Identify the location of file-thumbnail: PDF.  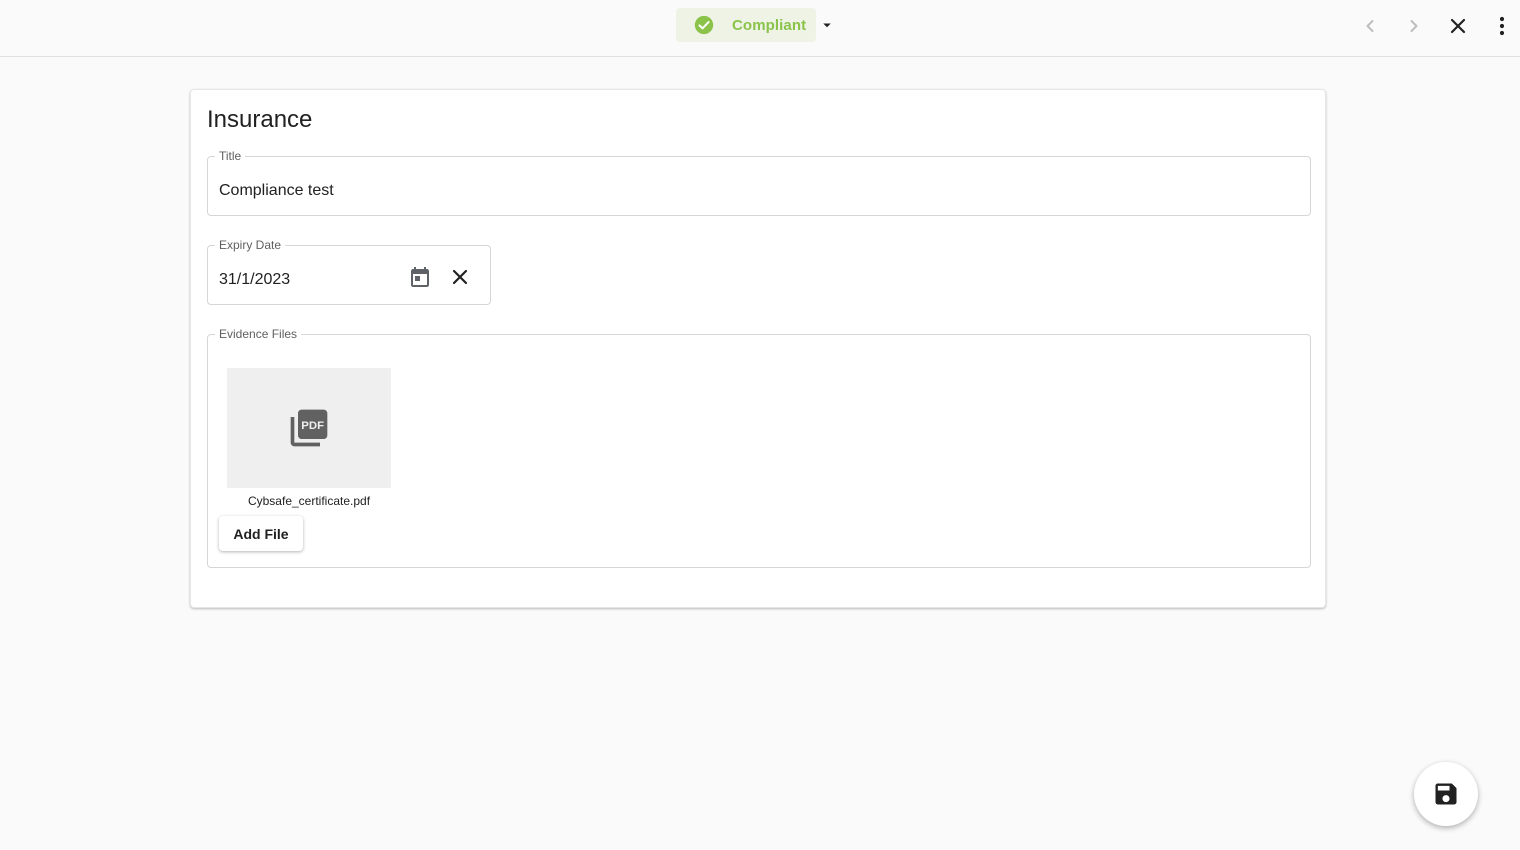
(309, 428).